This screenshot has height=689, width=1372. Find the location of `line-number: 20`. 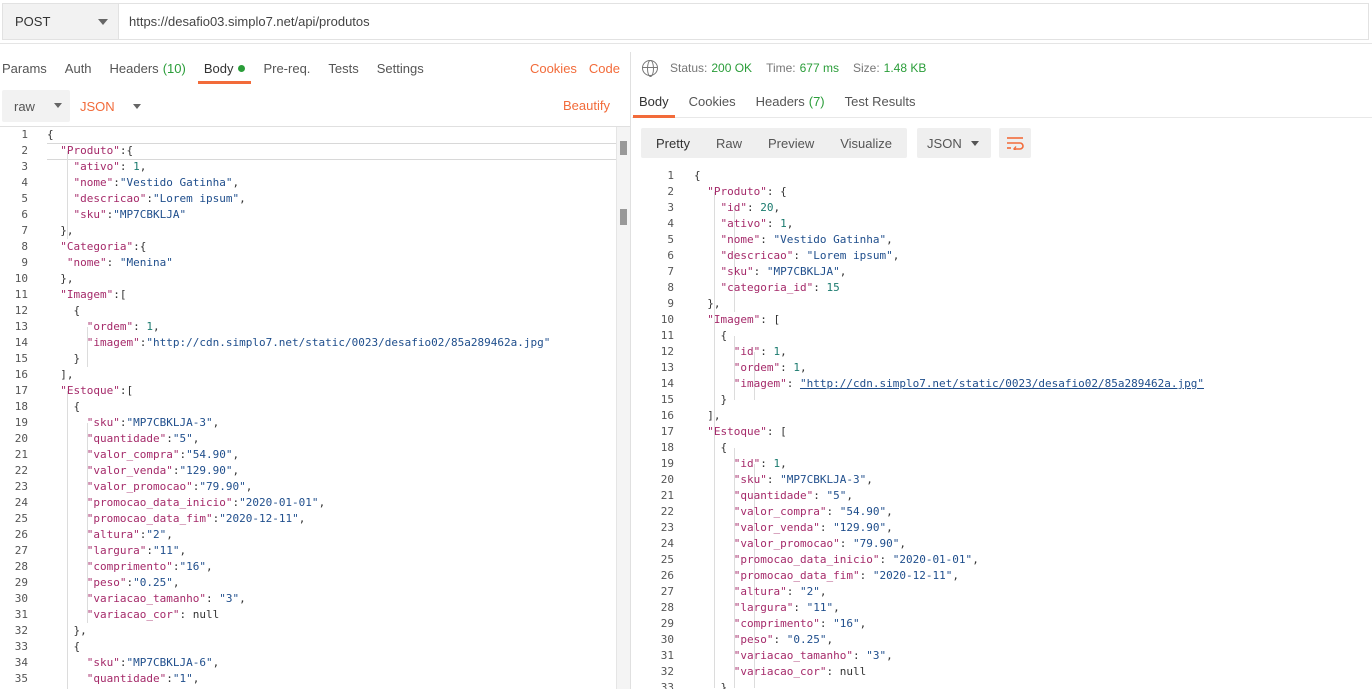

line-number: 20 is located at coordinates (21, 438).